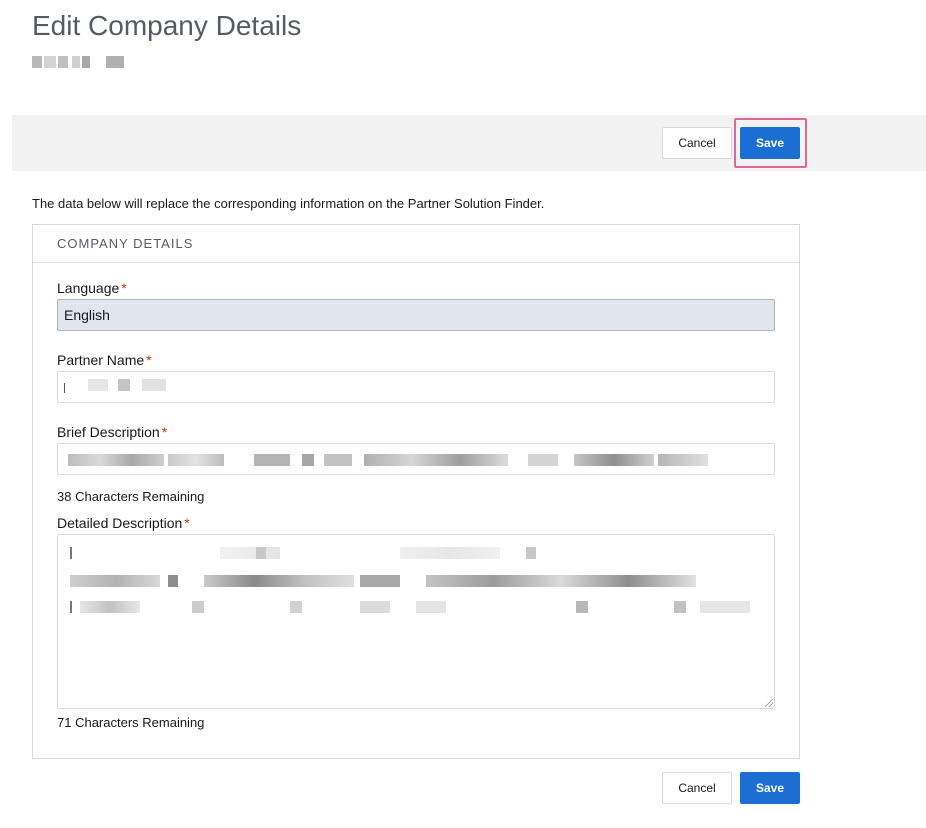  What do you see at coordinates (770, 143) in the screenshot?
I see `save-highlight` at bounding box center [770, 143].